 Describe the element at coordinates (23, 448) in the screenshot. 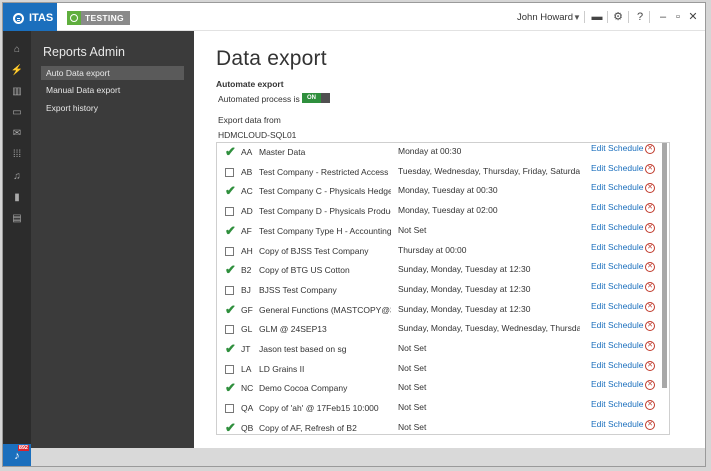

I see `notification-count: 892` at that location.